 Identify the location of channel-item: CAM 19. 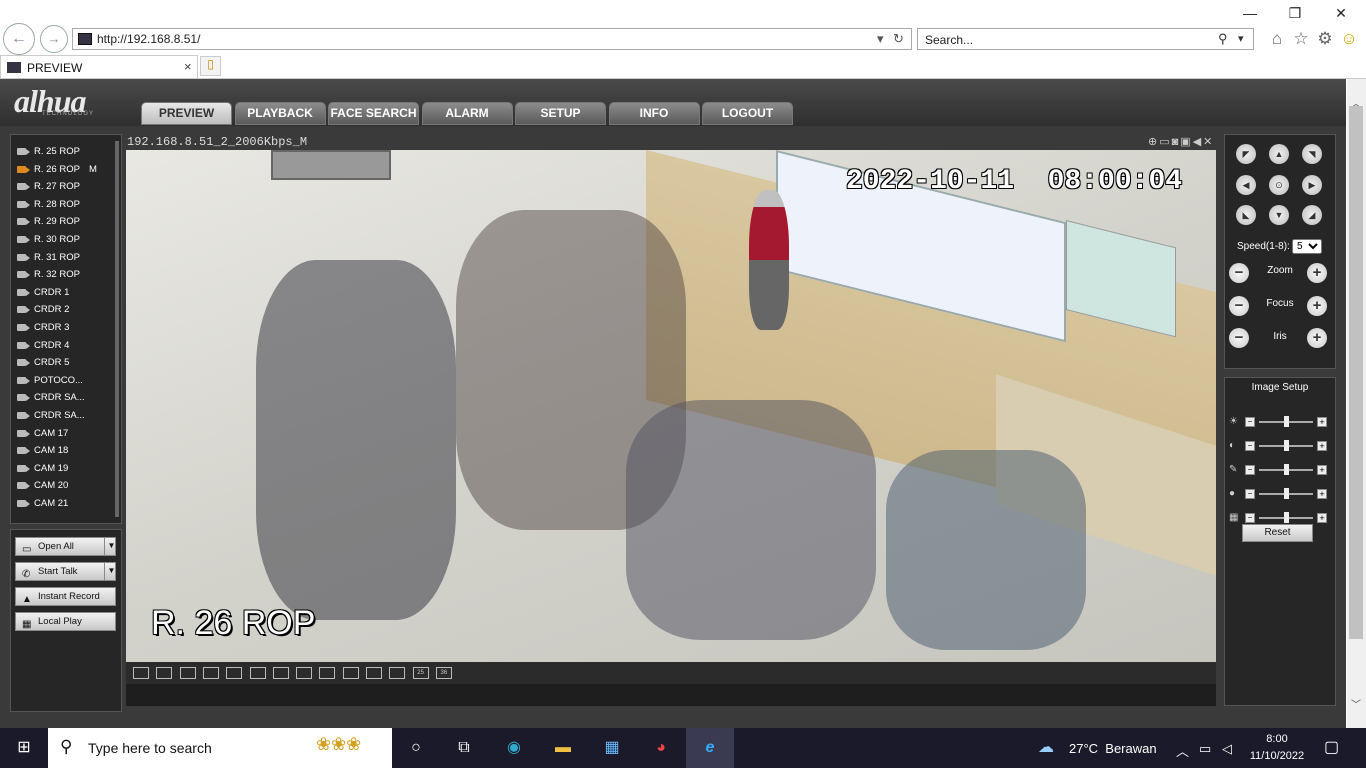
(61, 469).